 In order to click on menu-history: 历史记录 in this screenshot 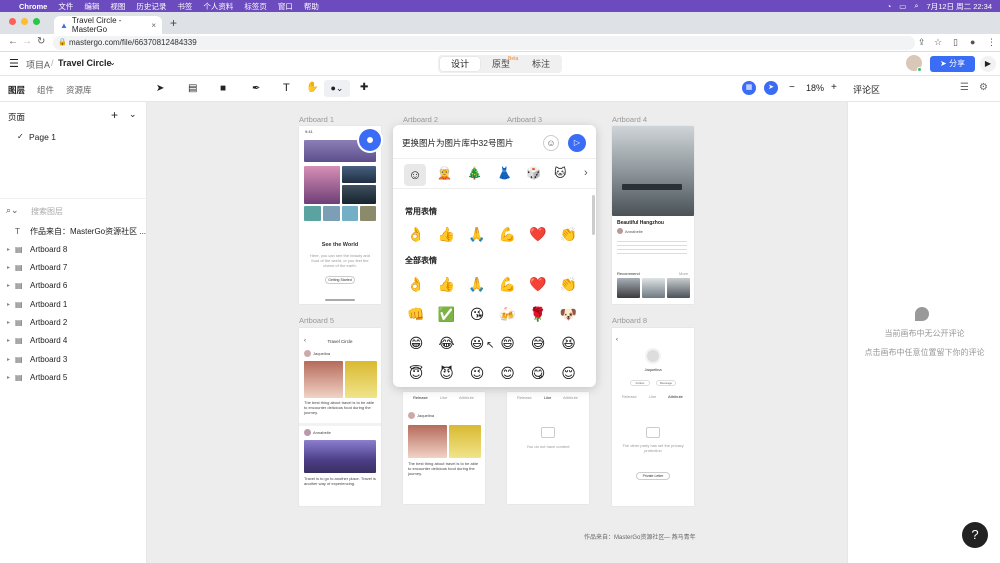, I will do `click(151, 6)`.